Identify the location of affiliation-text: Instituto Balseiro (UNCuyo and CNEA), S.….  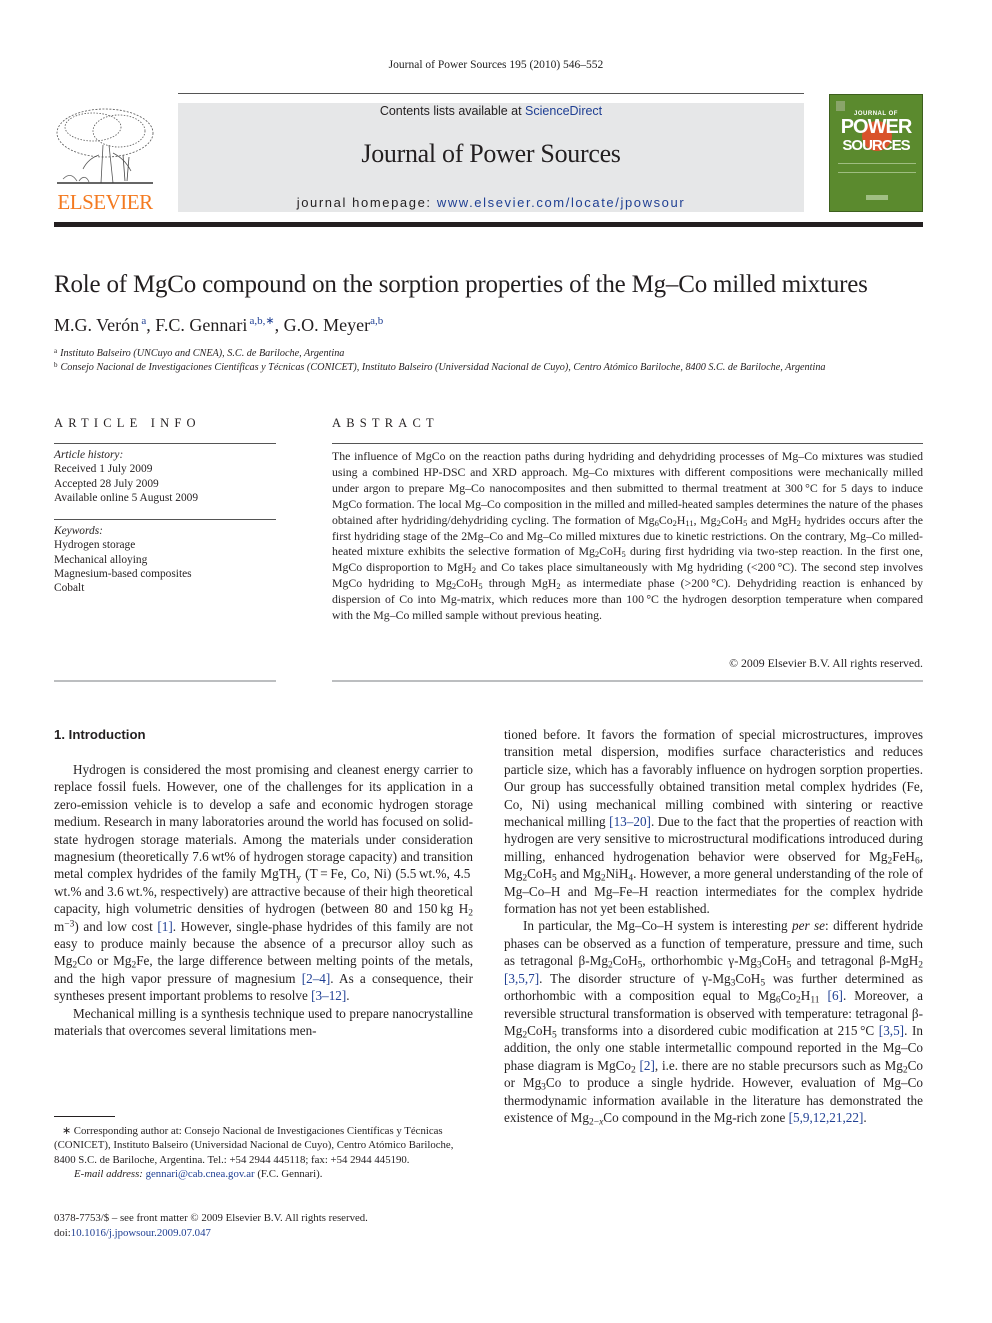
(202, 353).